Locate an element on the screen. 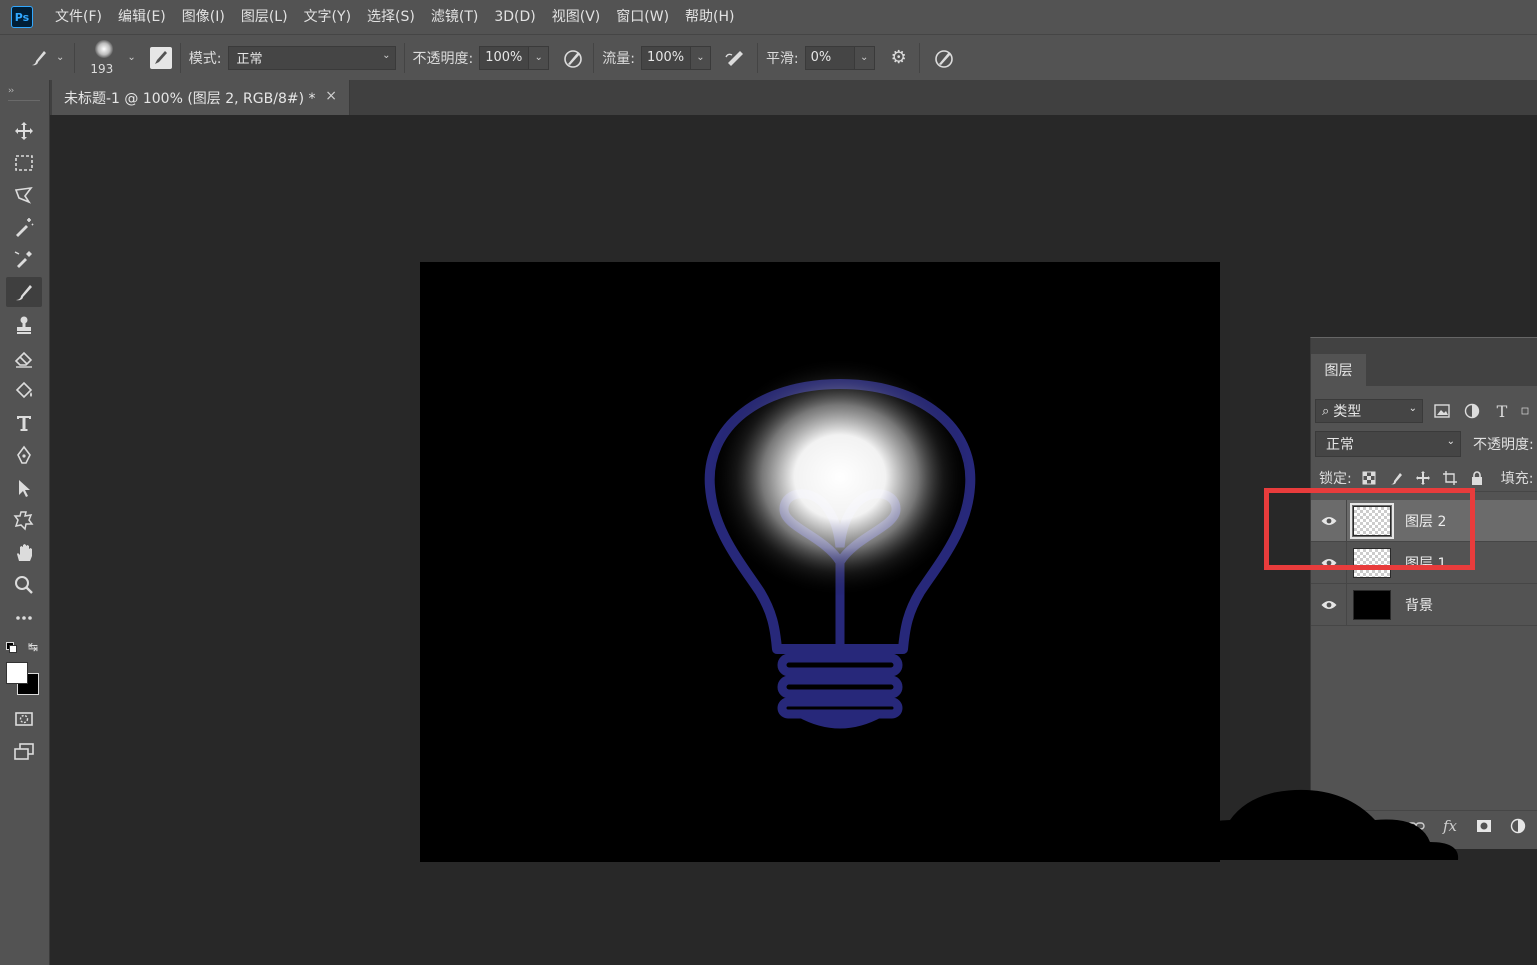 The width and height of the screenshot is (1537, 965). custom-shape-tool-icon is located at coordinates (24, 520).